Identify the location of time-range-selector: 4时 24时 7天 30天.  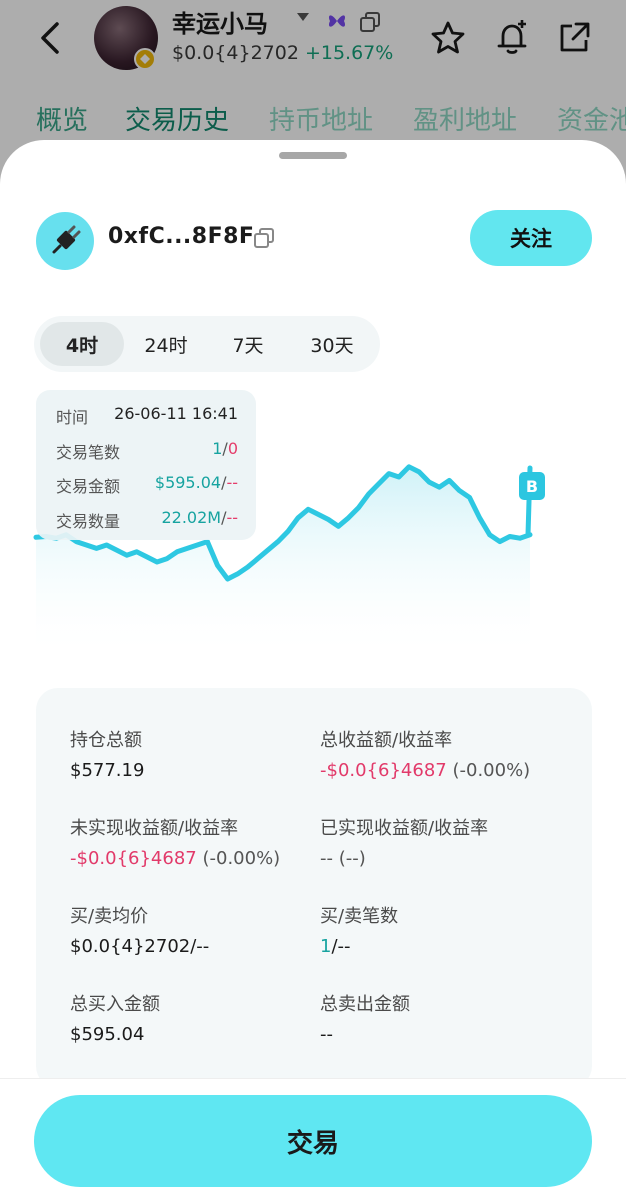
(207, 344).